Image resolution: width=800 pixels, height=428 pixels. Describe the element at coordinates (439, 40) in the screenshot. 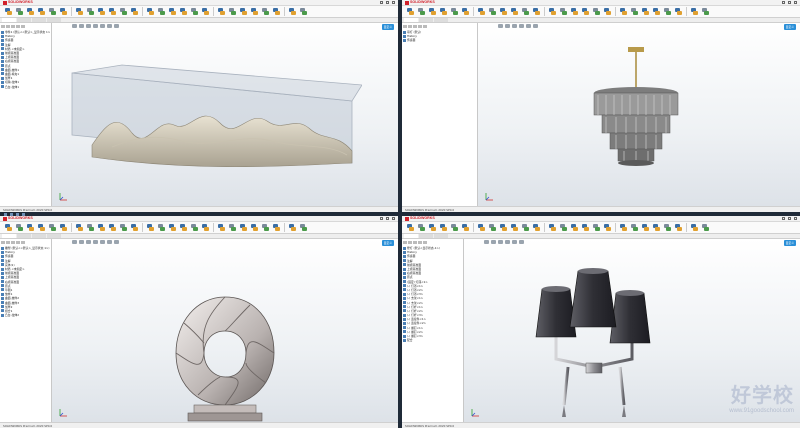

I see `tree-node: 传感器` at that location.